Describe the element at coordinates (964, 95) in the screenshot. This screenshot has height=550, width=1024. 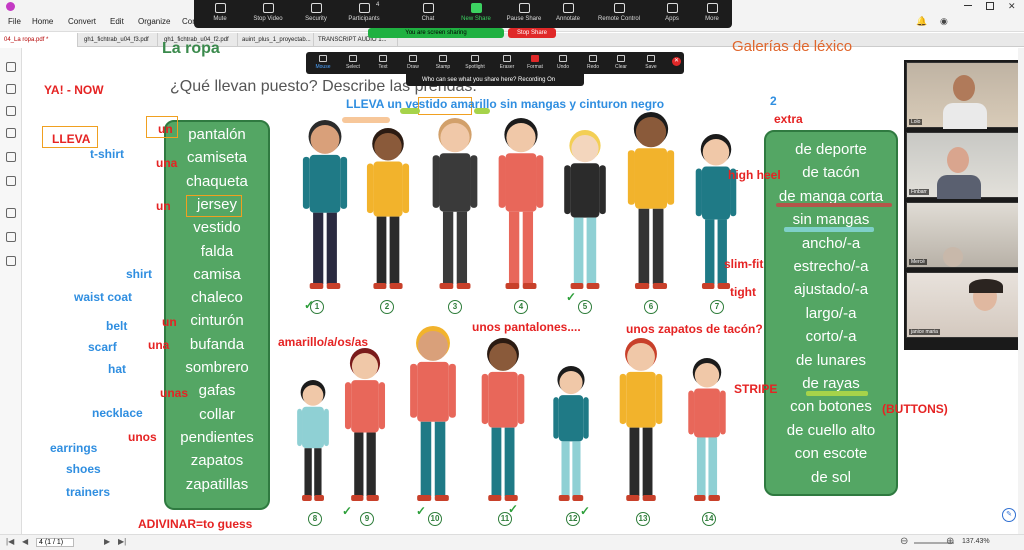
I see `video-tile: Lolo` at that location.